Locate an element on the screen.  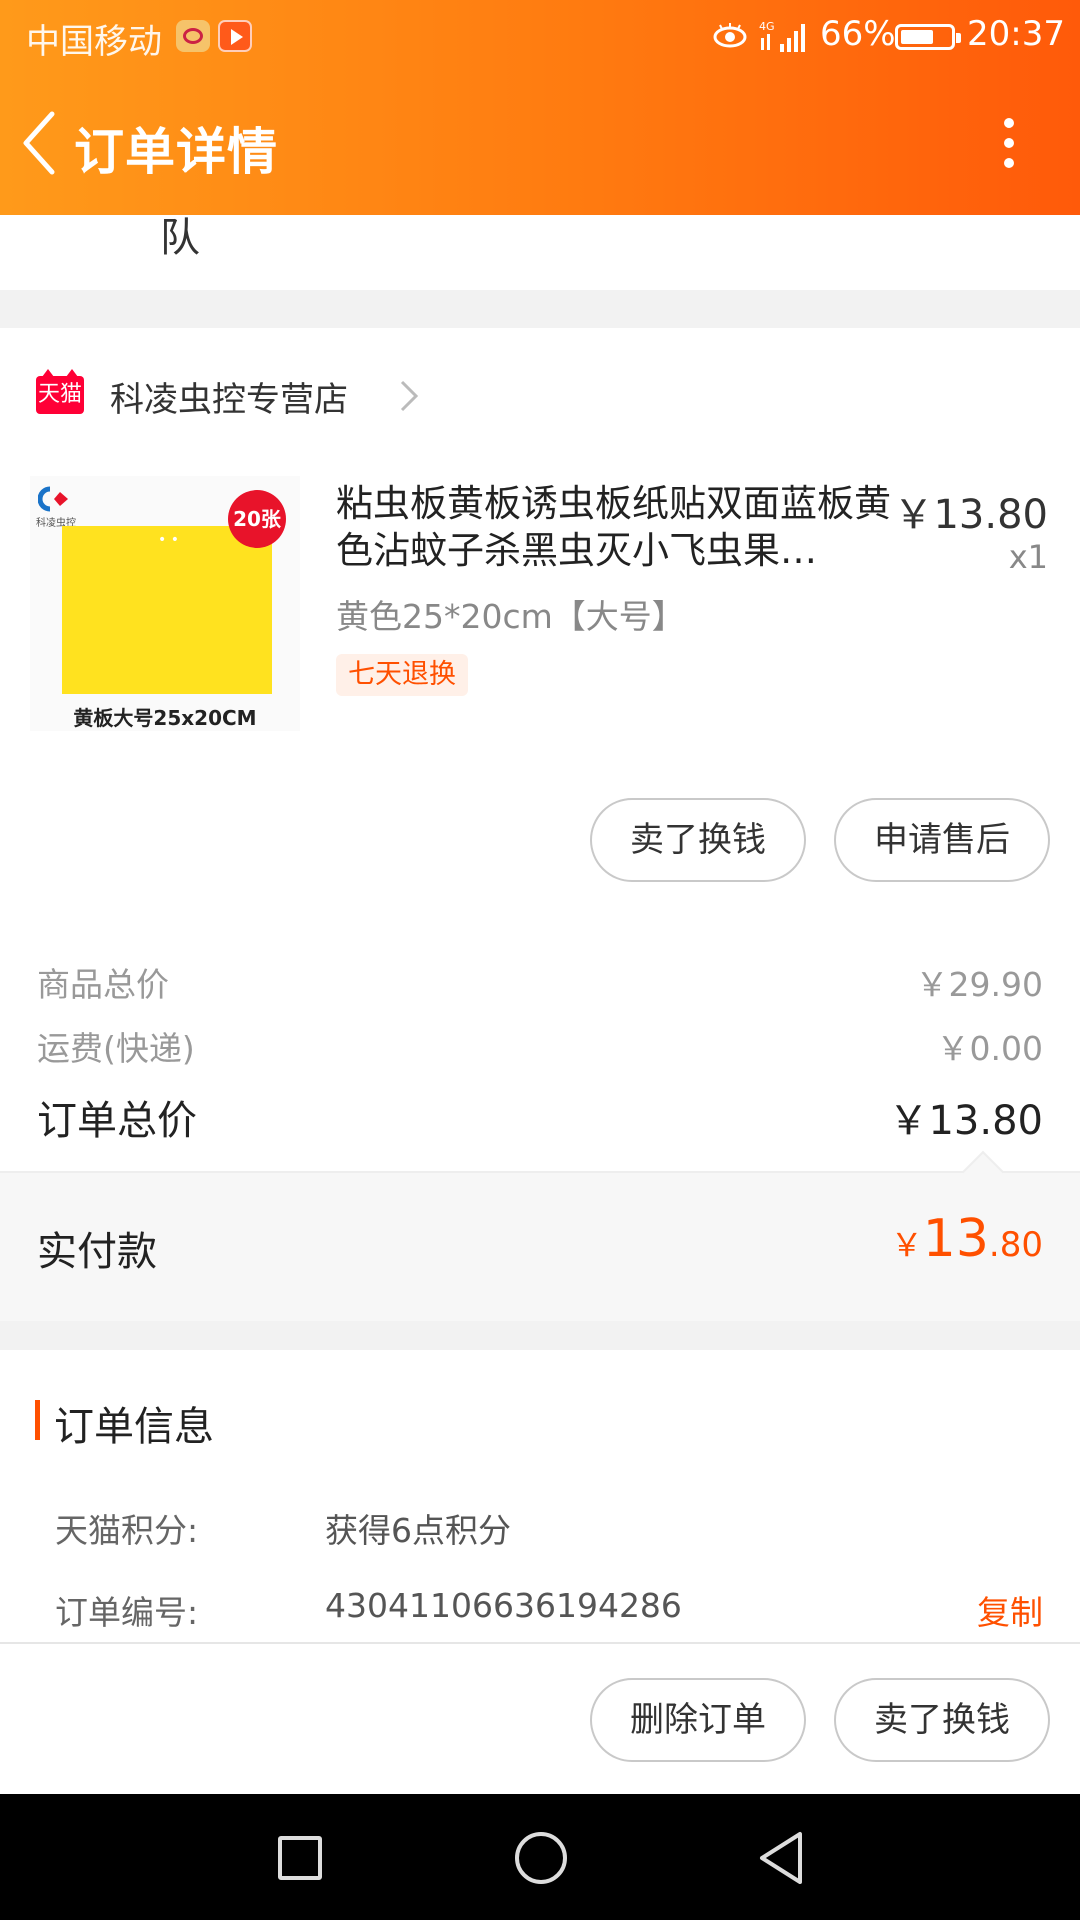
recents-icon is located at coordinates (300, 1858).